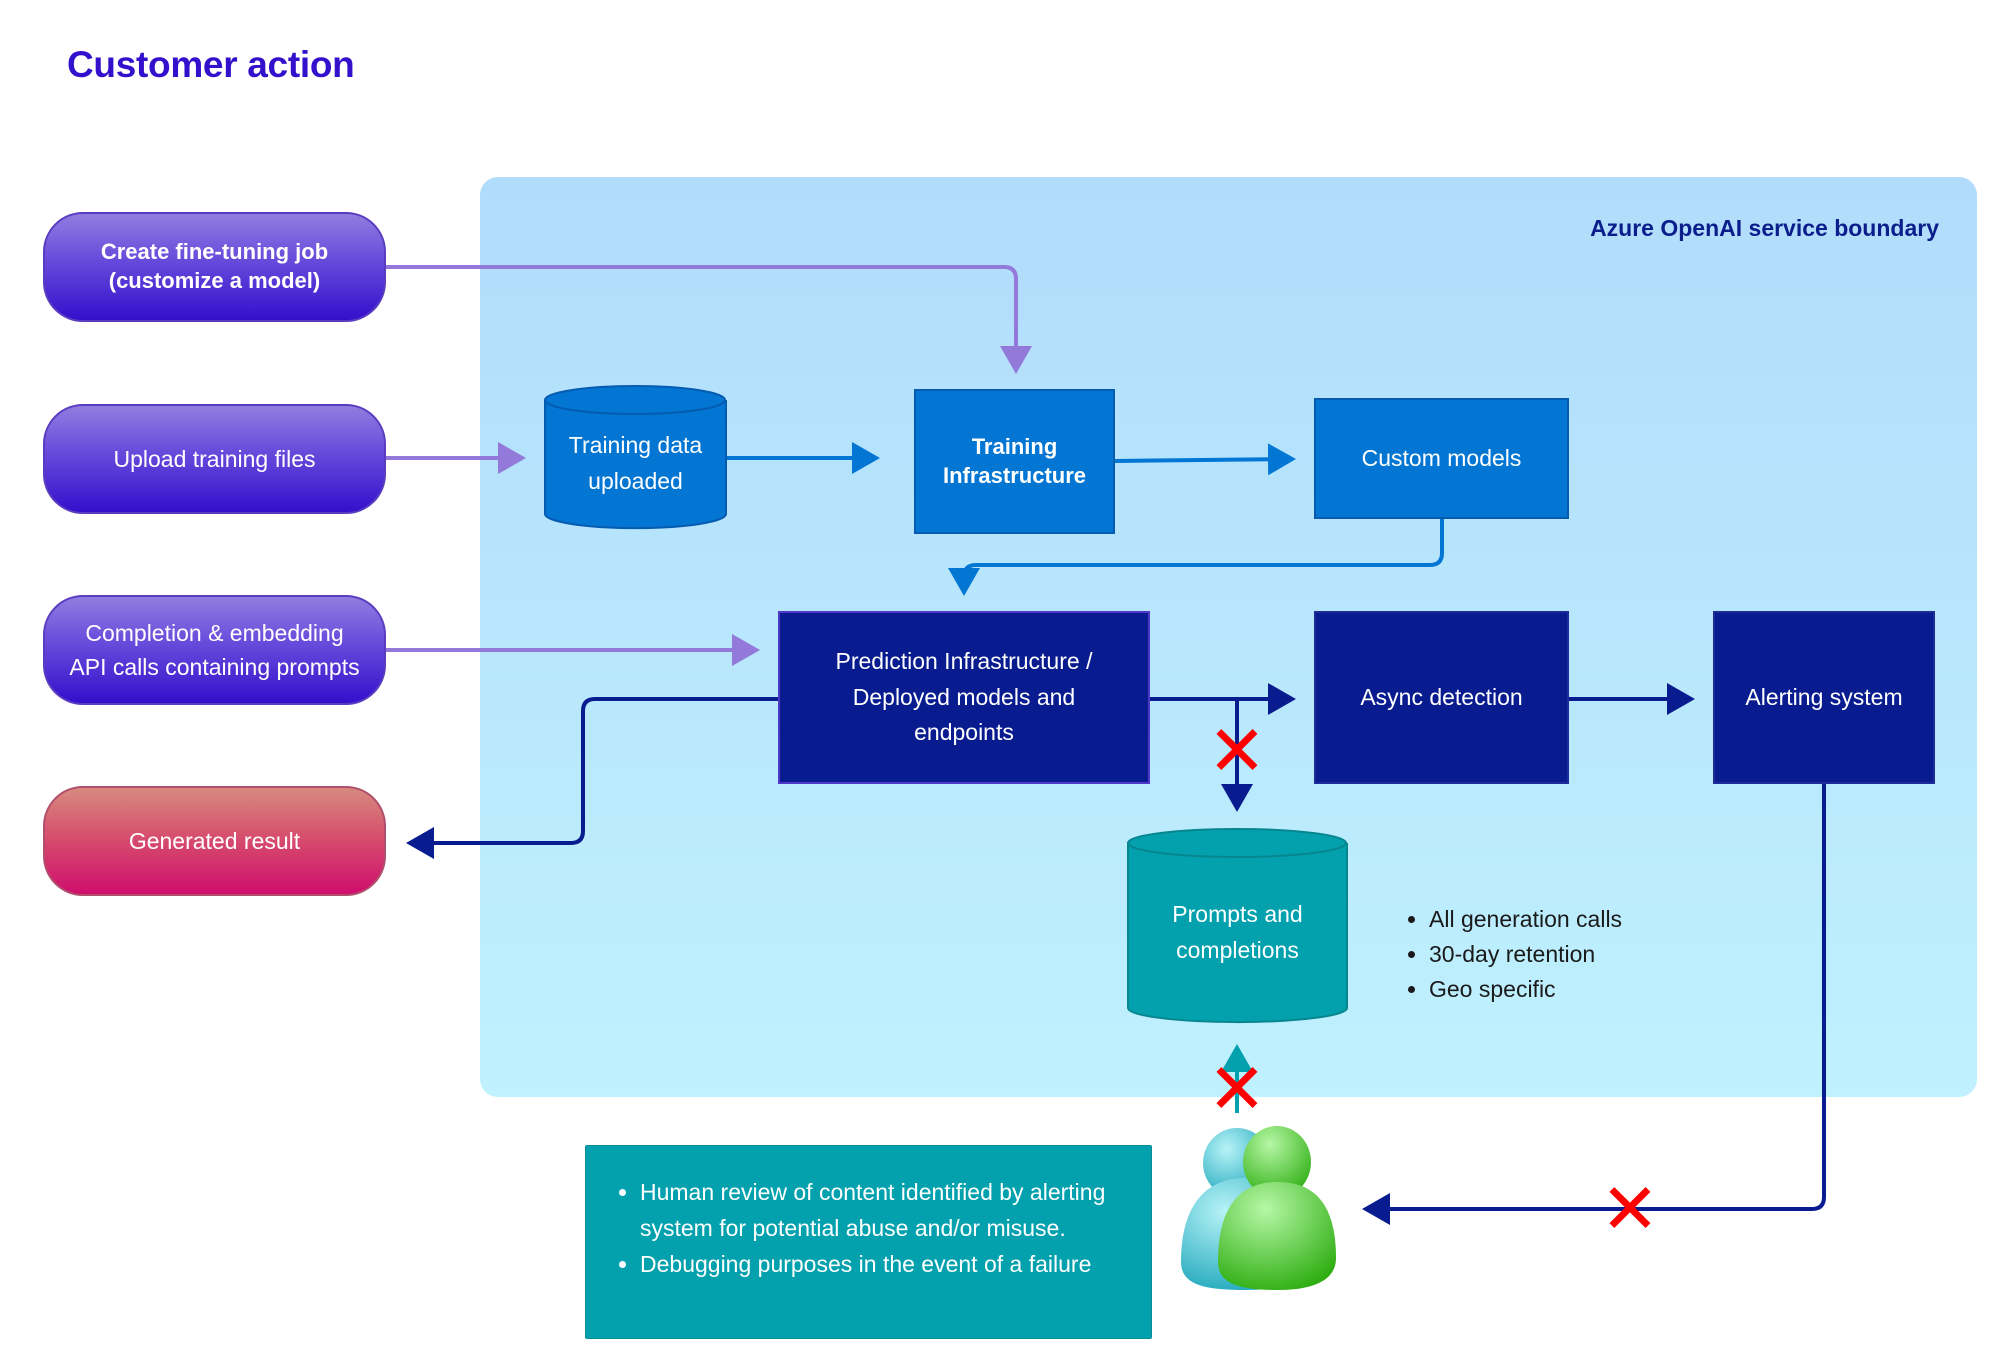 The width and height of the screenshot is (2014, 1354). I want to click on storage-note: All generation calls, so click(1525, 919).